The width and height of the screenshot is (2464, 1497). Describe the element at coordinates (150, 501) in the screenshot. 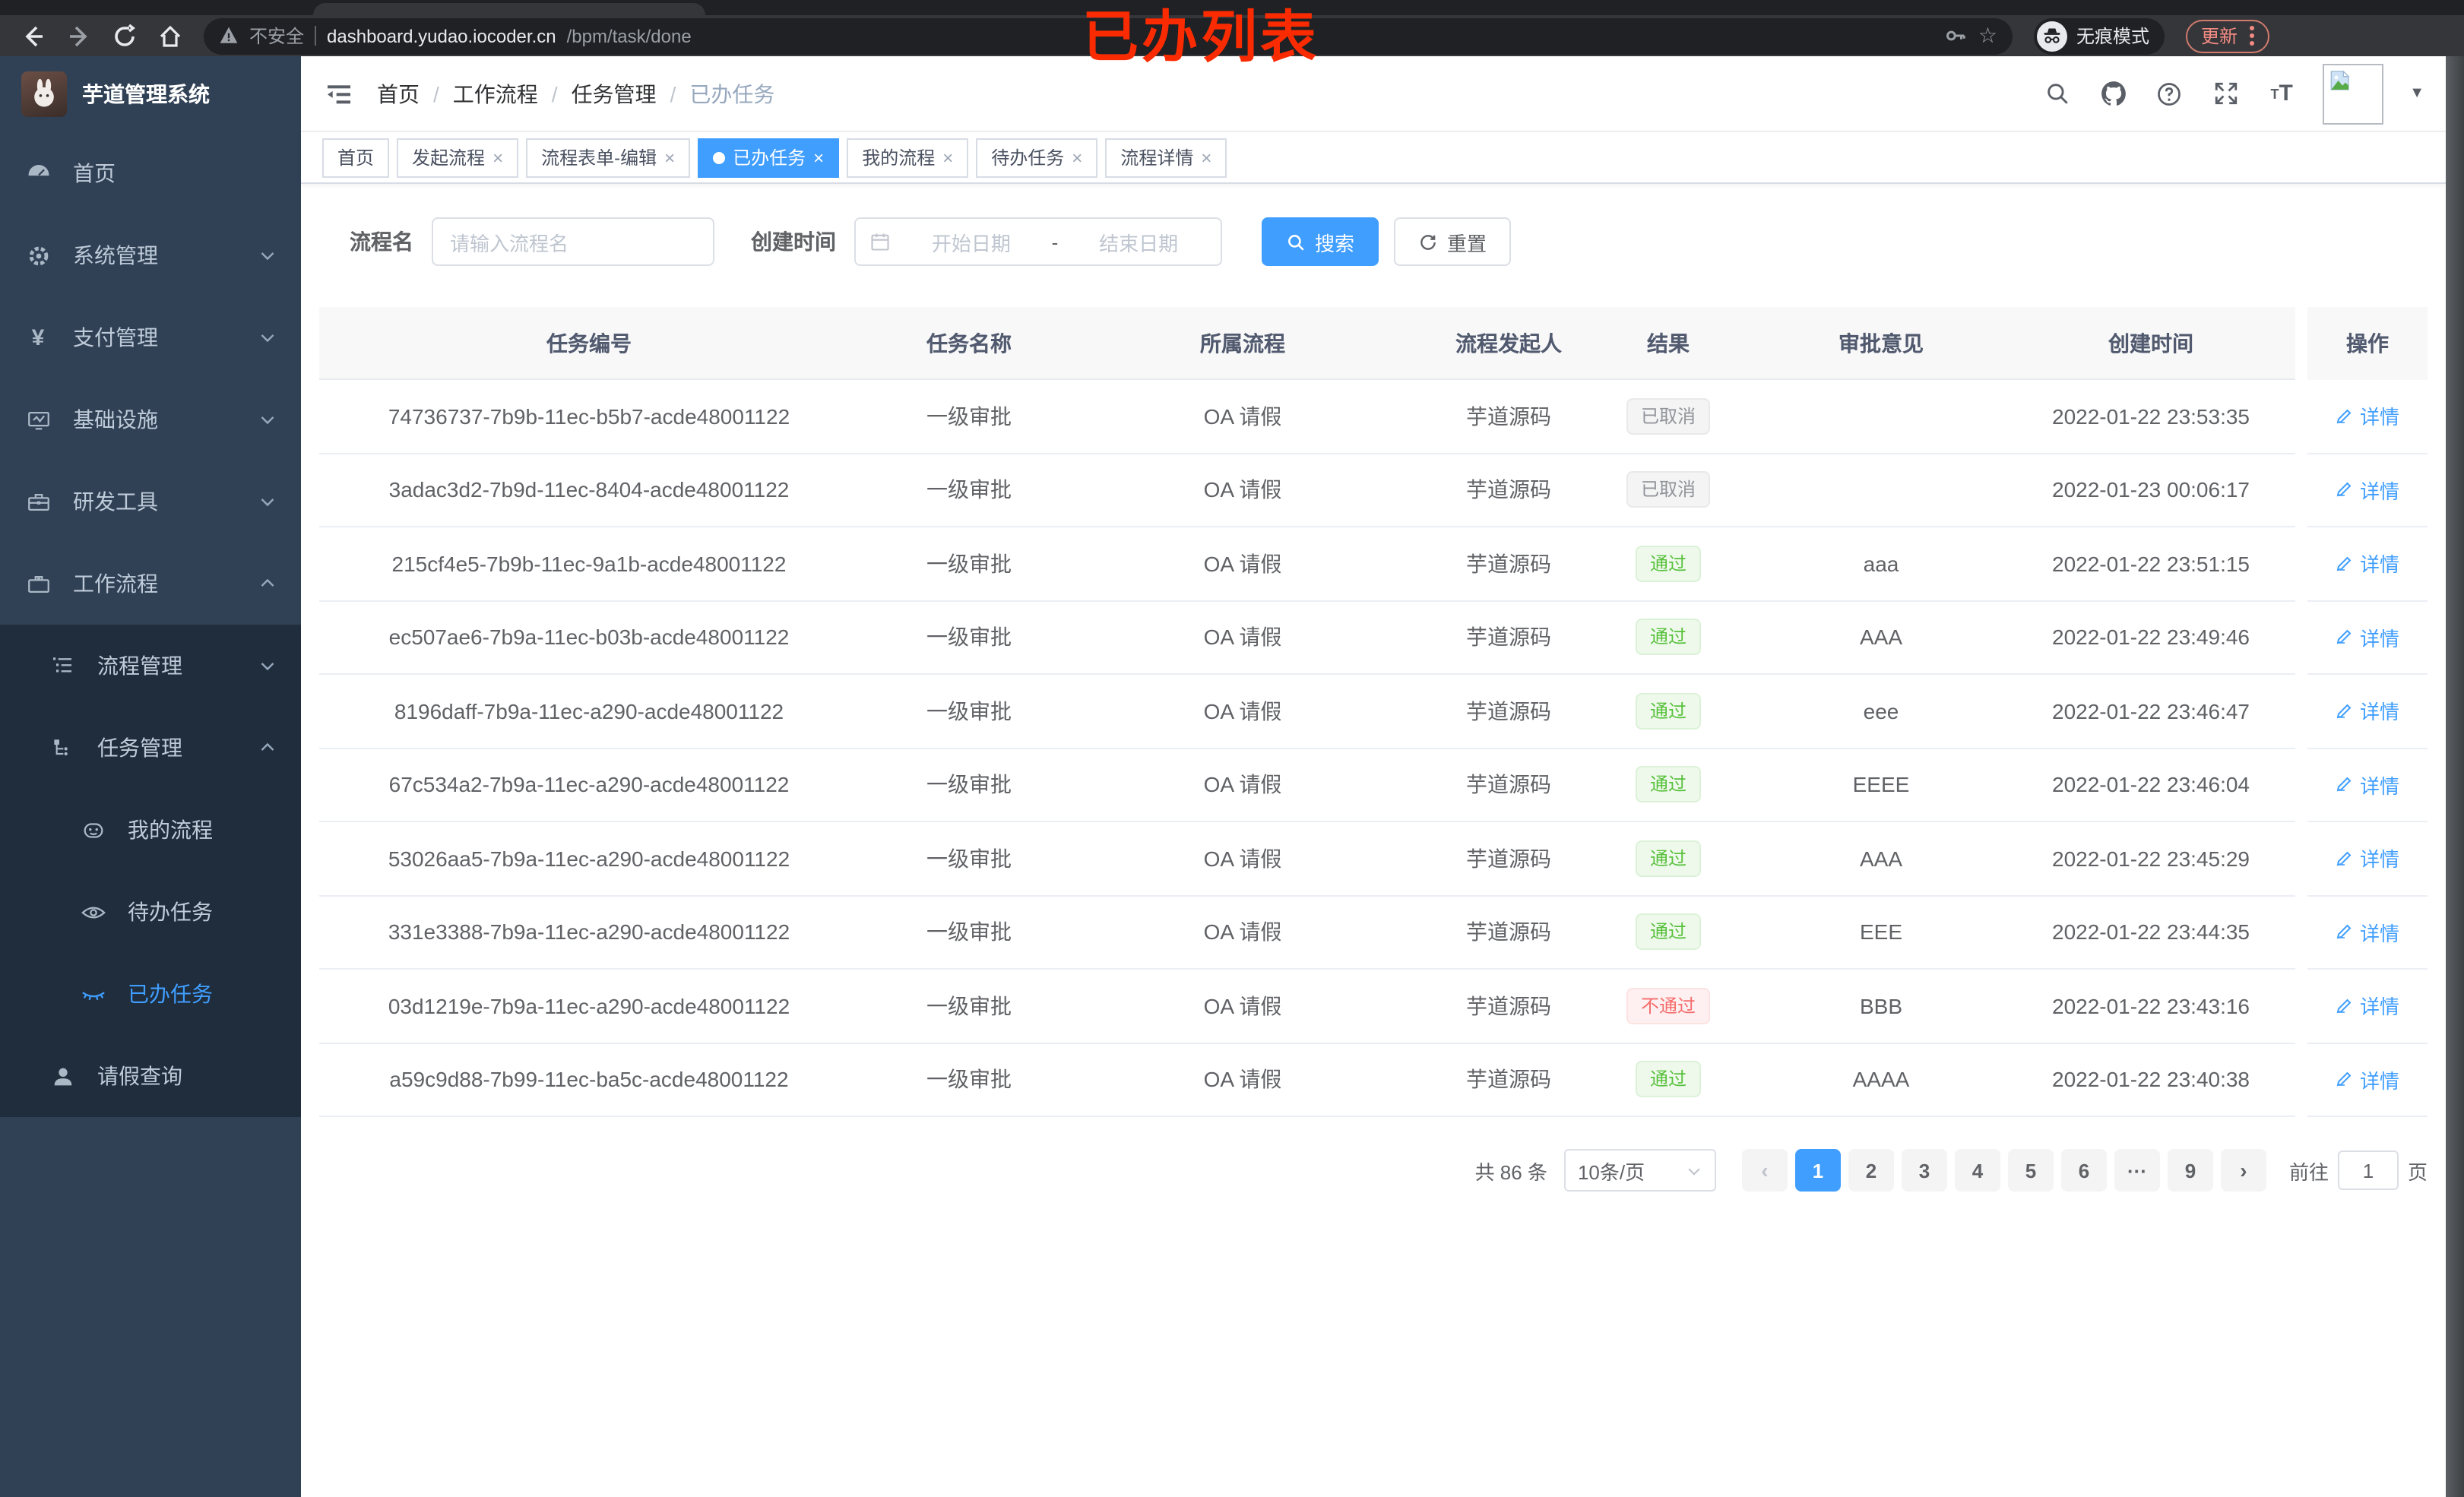

I see `sidebar-item-devtools: 研发工具` at that location.